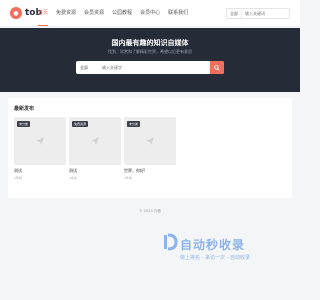 The width and height of the screenshot is (320, 300). I want to click on post-title: 世界，你好!, so click(150, 171).